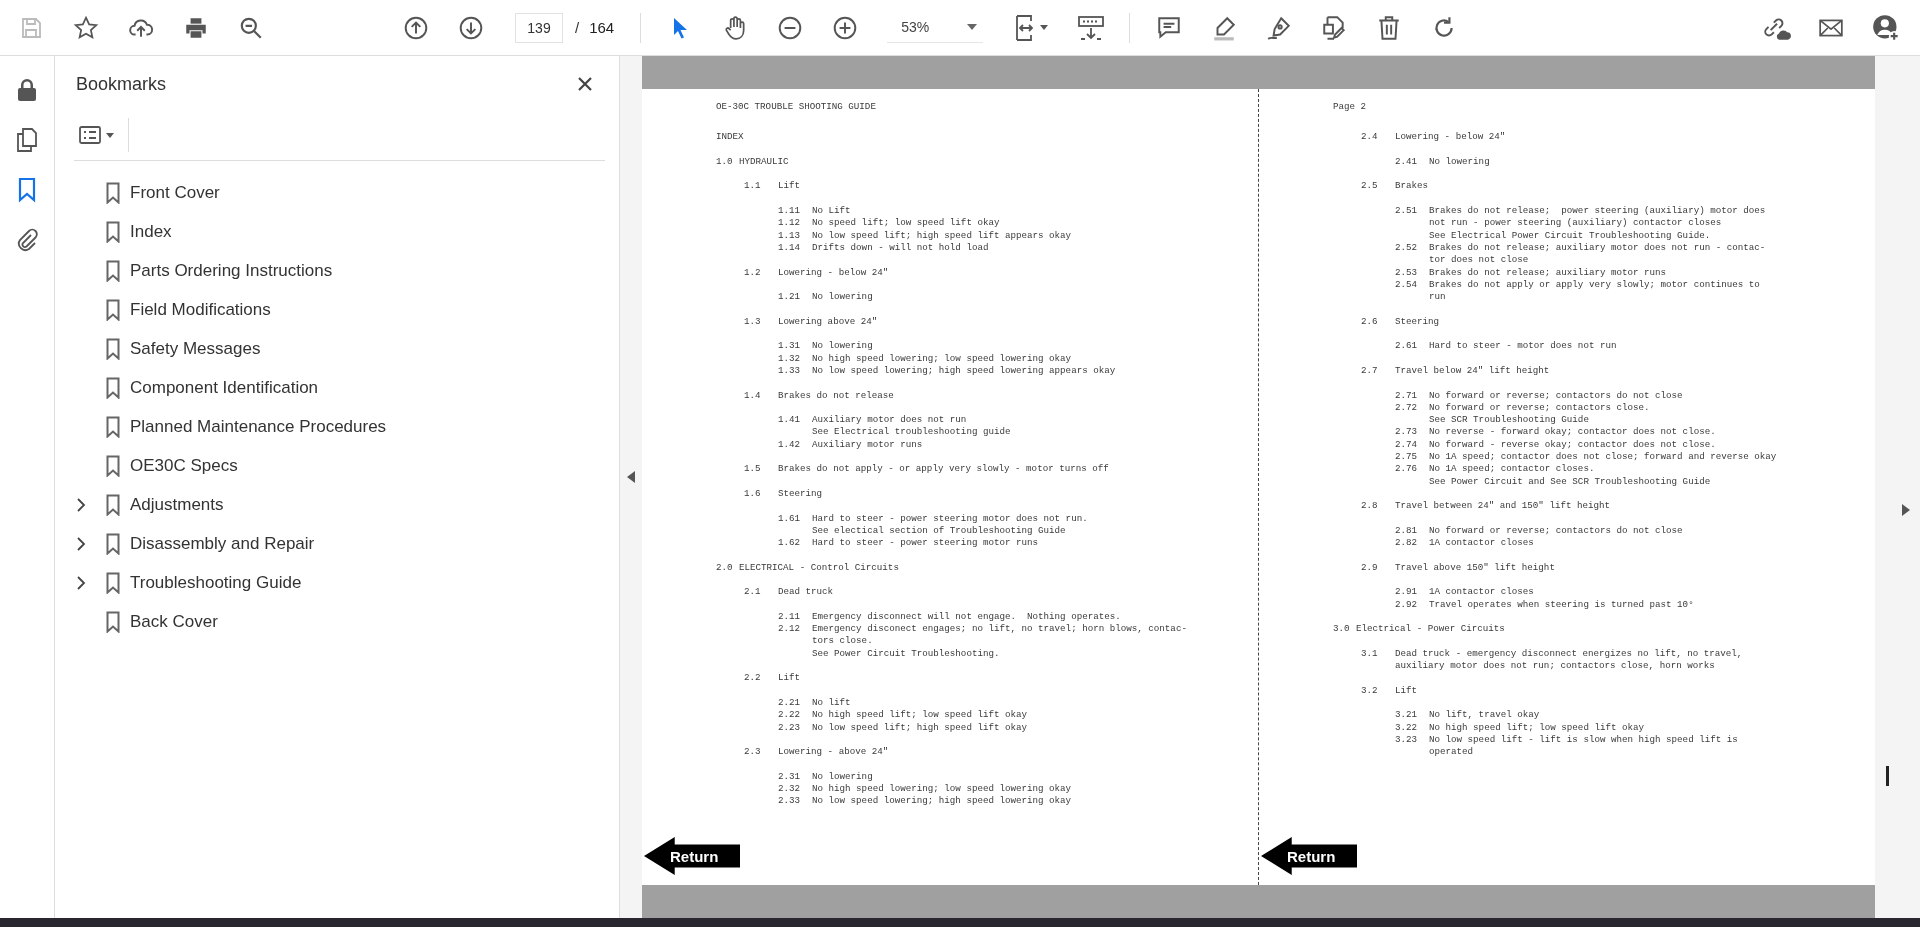 Image resolution: width=1920 pixels, height=927 pixels. I want to click on index-number: 2.23, so click(790, 727).